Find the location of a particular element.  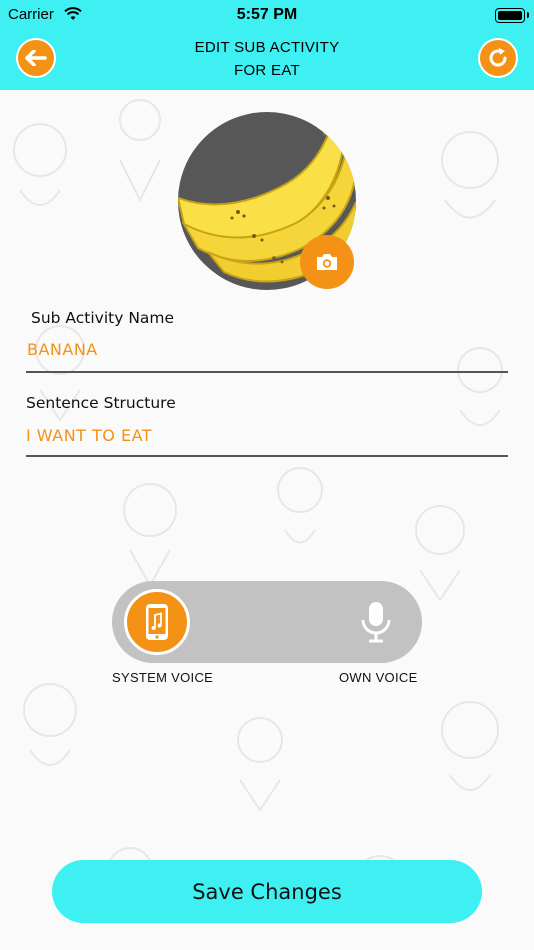

sentence-structure-label: Sentence Structure is located at coordinates (101, 403).